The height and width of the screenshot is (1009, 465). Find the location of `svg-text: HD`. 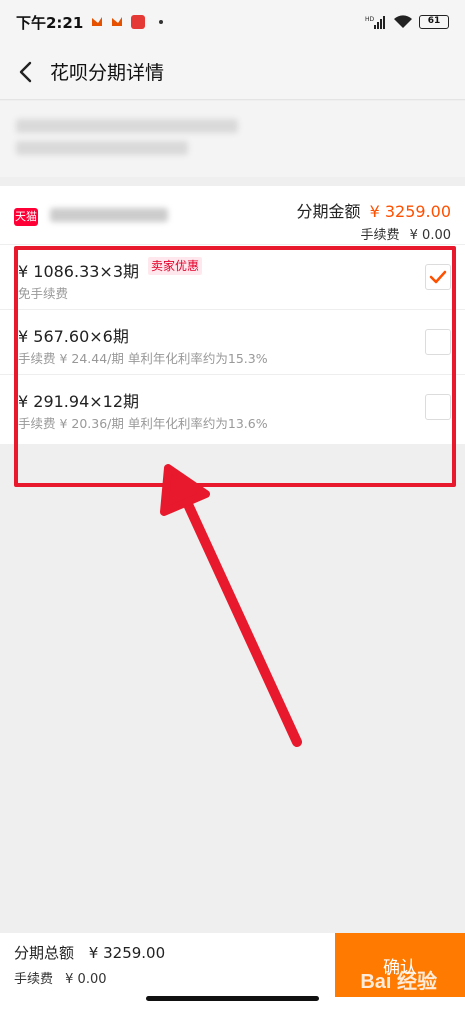

svg-text: HD is located at coordinates (370, 19).